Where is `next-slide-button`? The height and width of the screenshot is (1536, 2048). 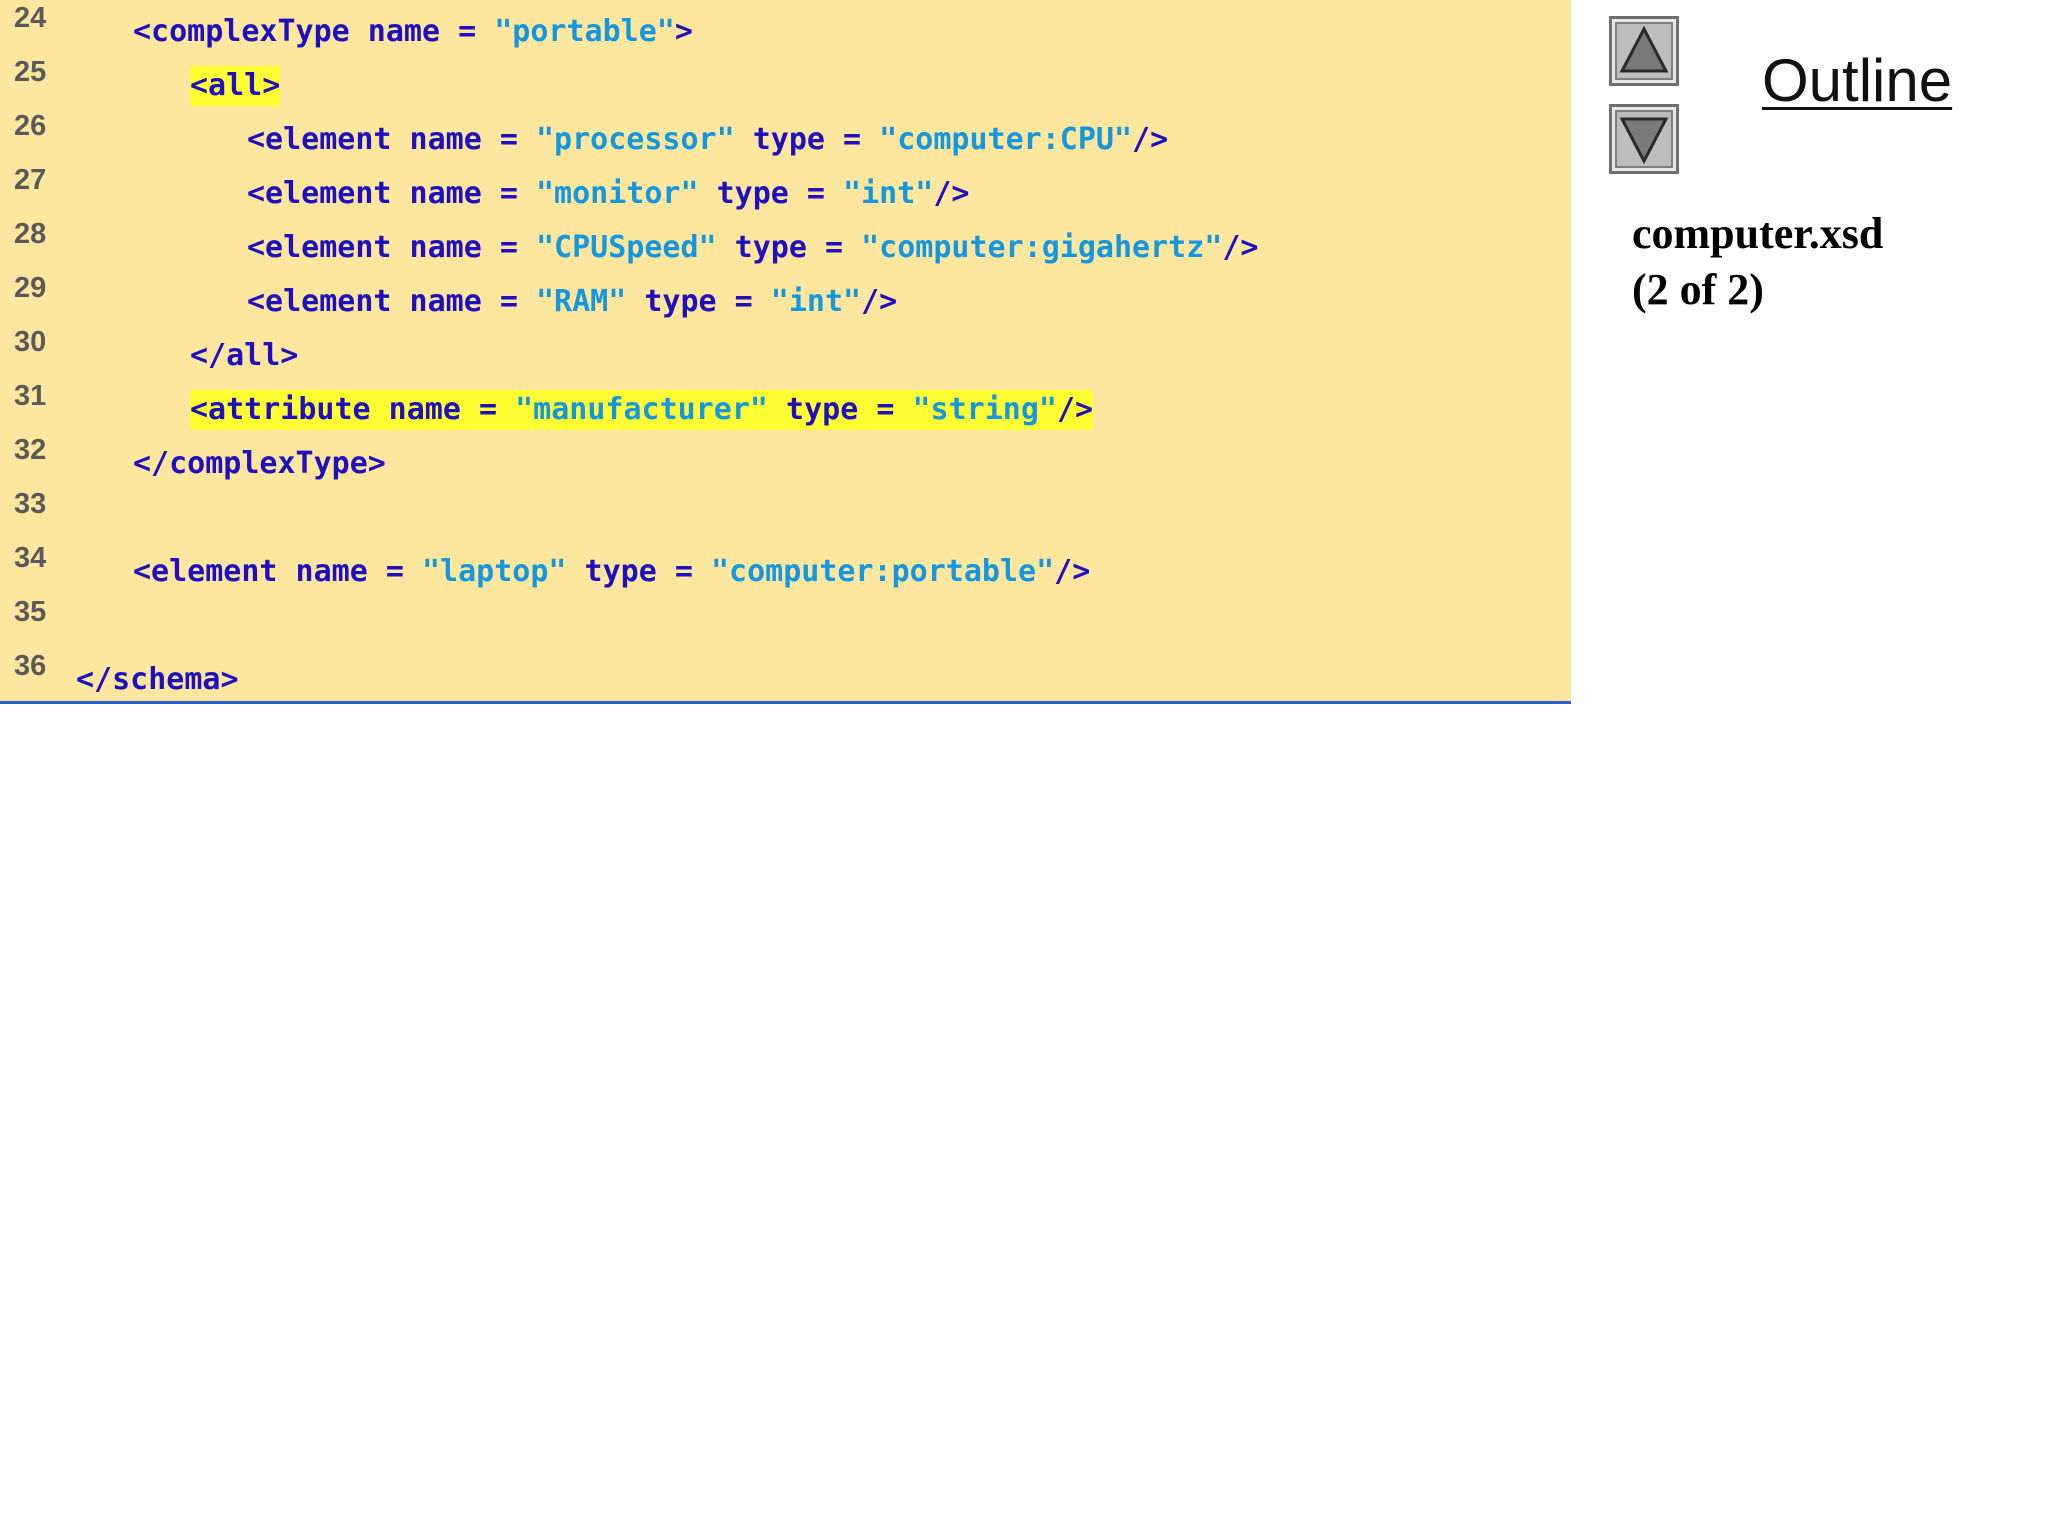 next-slide-button is located at coordinates (1644, 139).